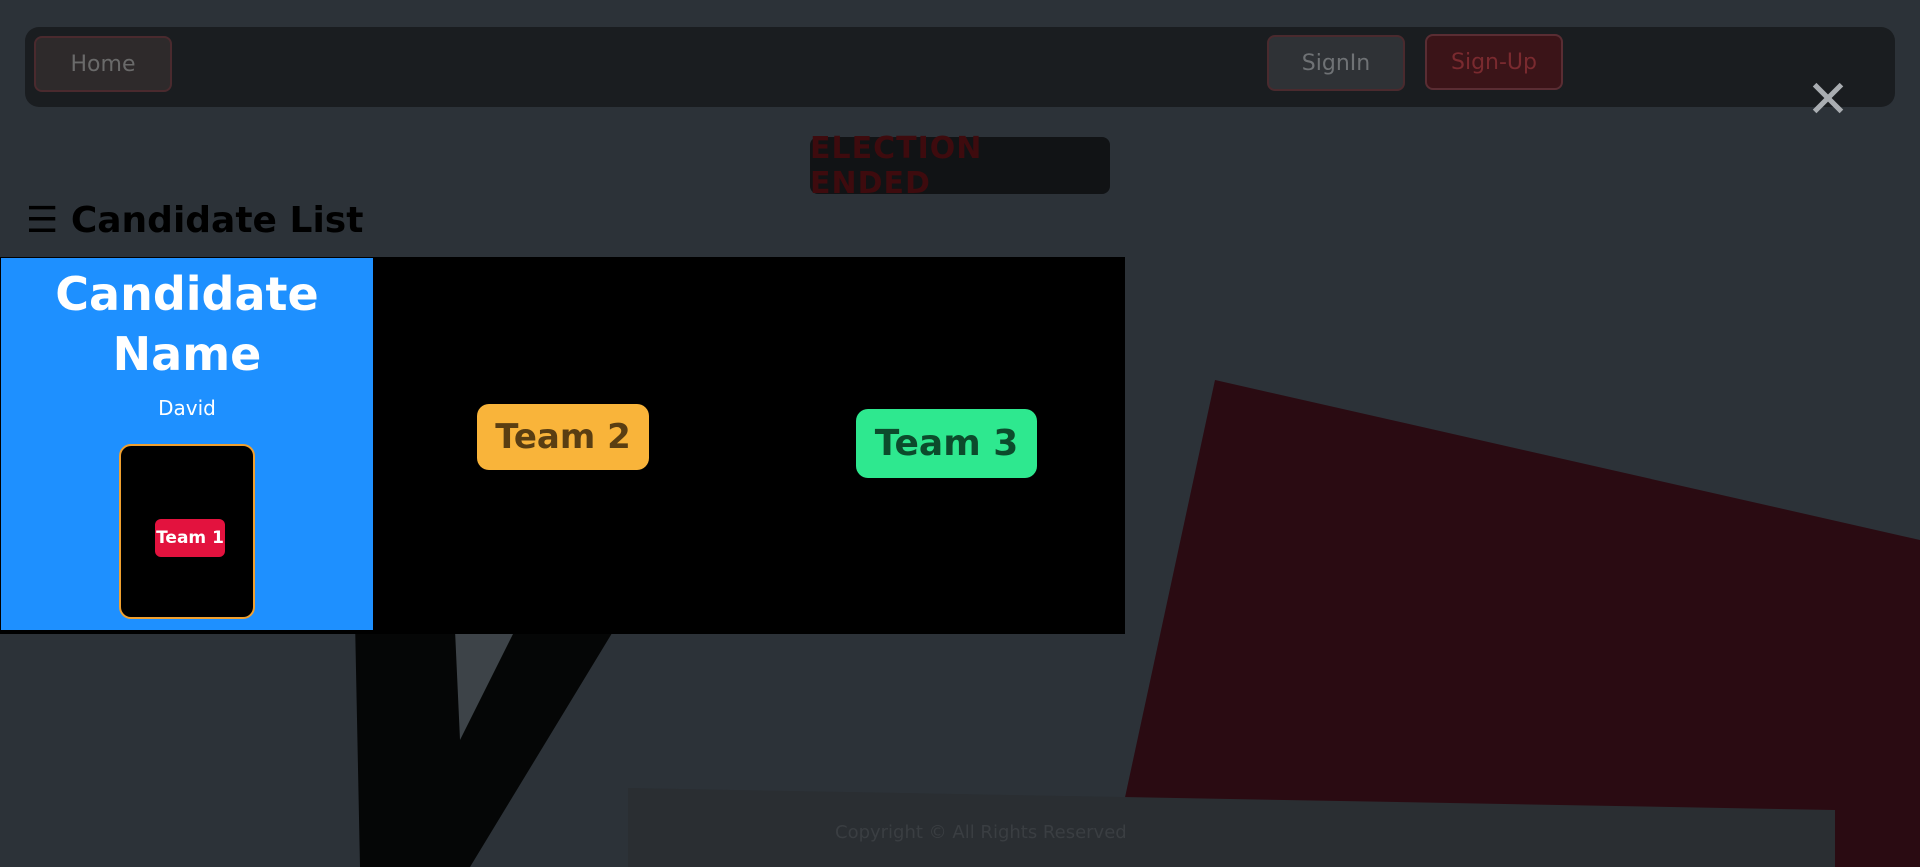  Describe the element at coordinates (960, 67) in the screenshot. I see `navbar: Home SignIn Sign-Up` at that location.